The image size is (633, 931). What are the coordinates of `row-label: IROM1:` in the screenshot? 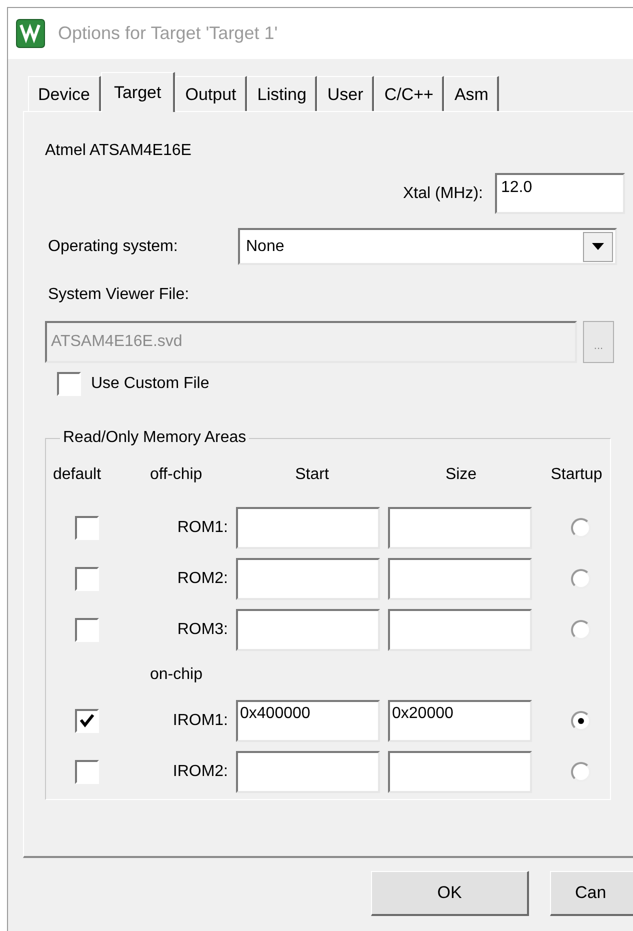 It's located at (200, 720).